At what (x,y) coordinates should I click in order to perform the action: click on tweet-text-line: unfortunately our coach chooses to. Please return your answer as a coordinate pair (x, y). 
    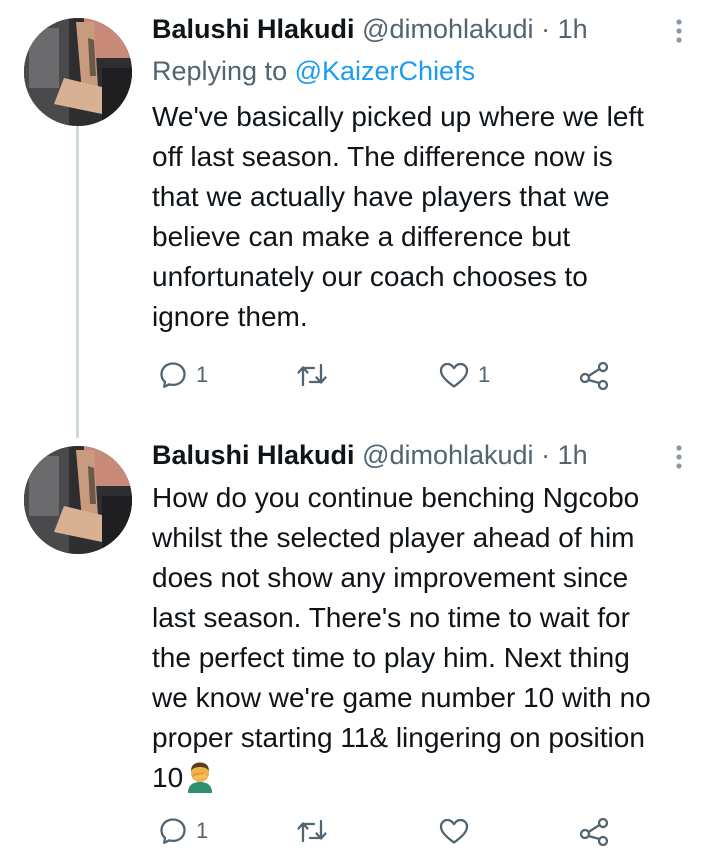
    Looking at the image, I should click on (370, 276).